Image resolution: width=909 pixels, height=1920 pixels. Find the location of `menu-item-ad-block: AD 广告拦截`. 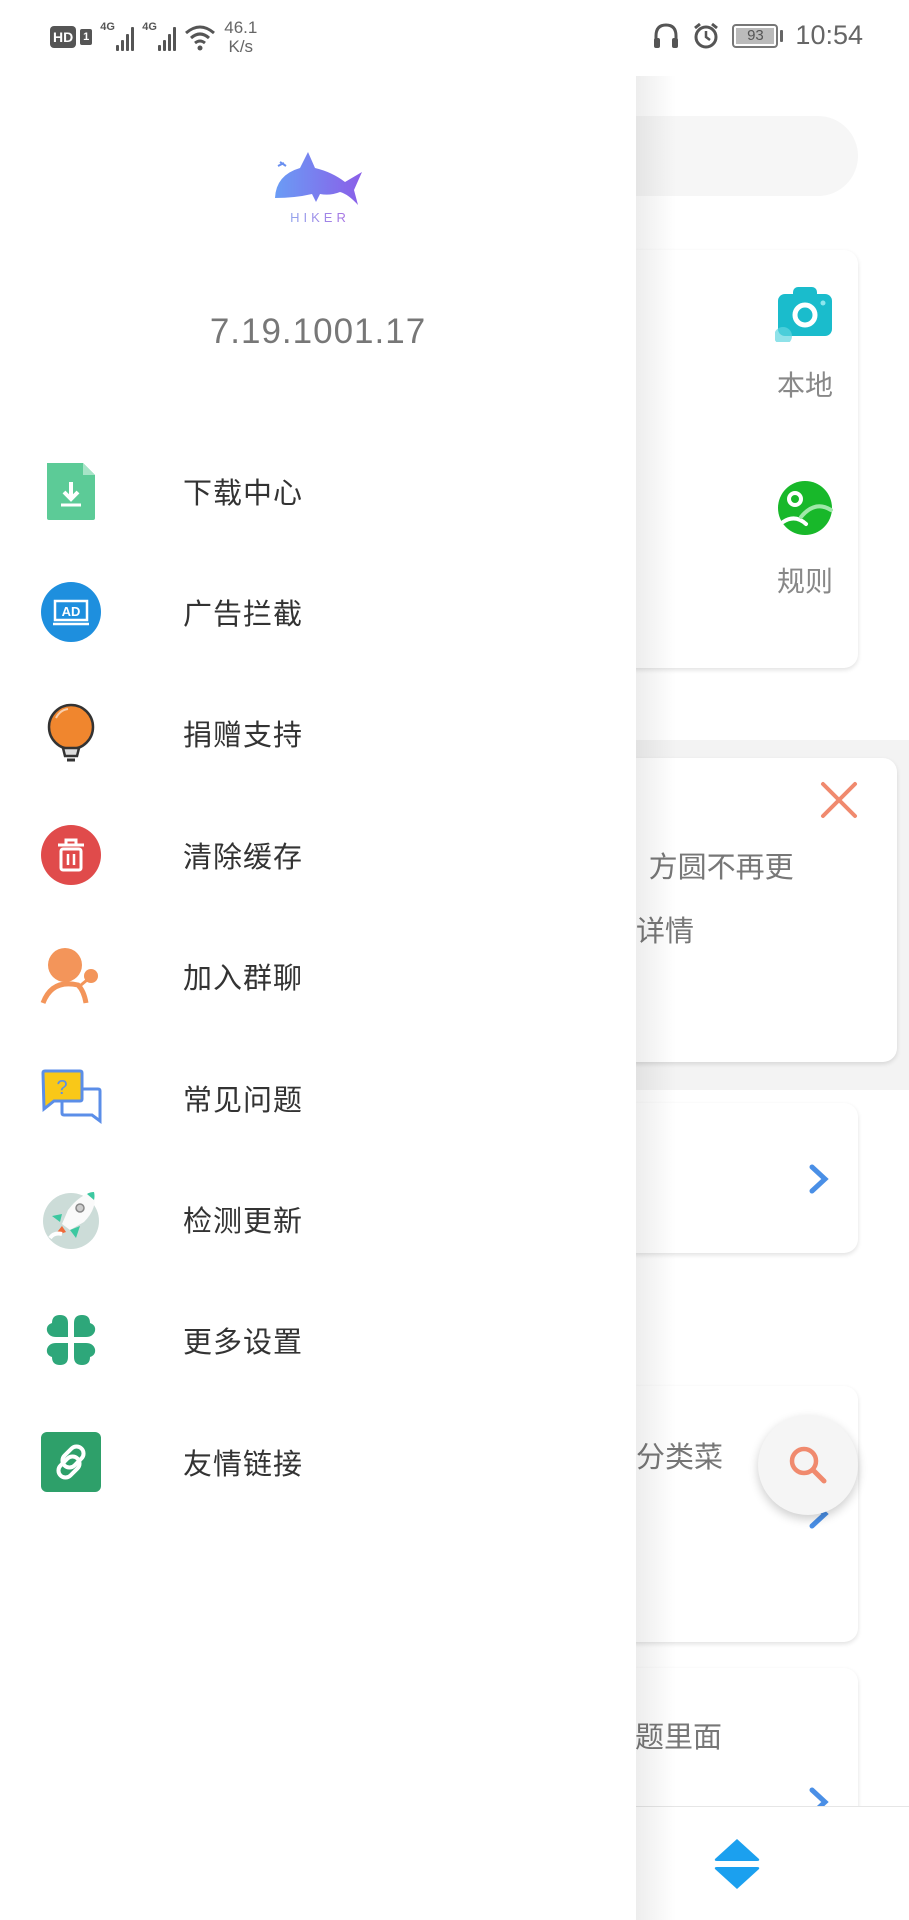

menu-item-ad-block: AD 广告拦截 is located at coordinates (318, 611).